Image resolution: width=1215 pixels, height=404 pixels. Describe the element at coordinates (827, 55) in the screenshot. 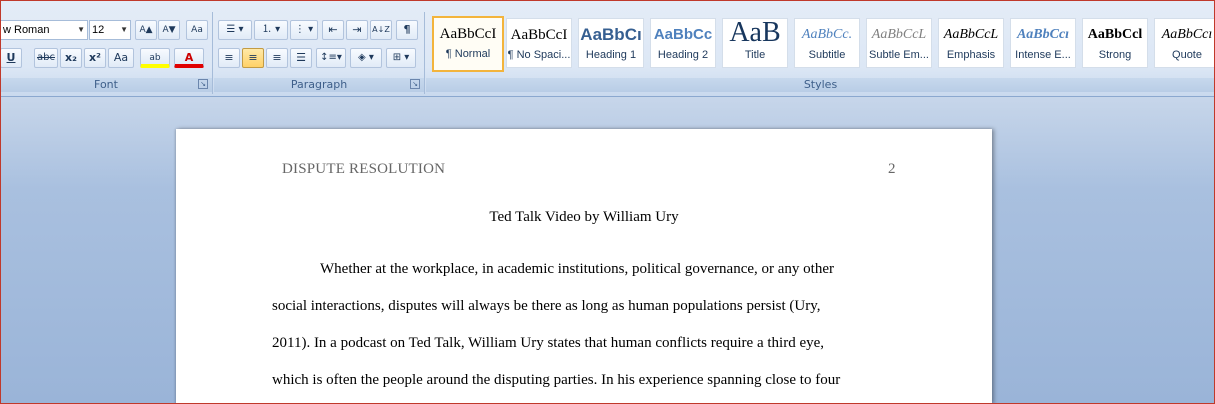

I see `style-name: Subtitle` at that location.